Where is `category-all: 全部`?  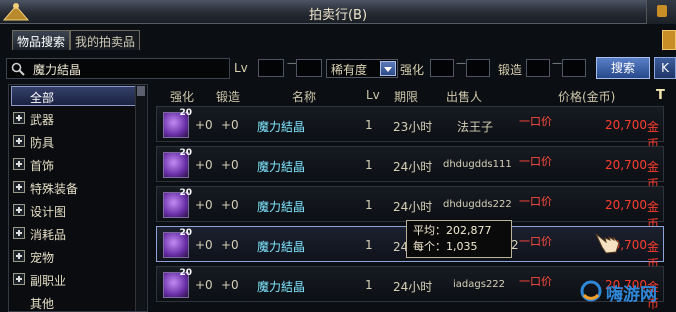 category-all: 全部 is located at coordinates (74, 96).